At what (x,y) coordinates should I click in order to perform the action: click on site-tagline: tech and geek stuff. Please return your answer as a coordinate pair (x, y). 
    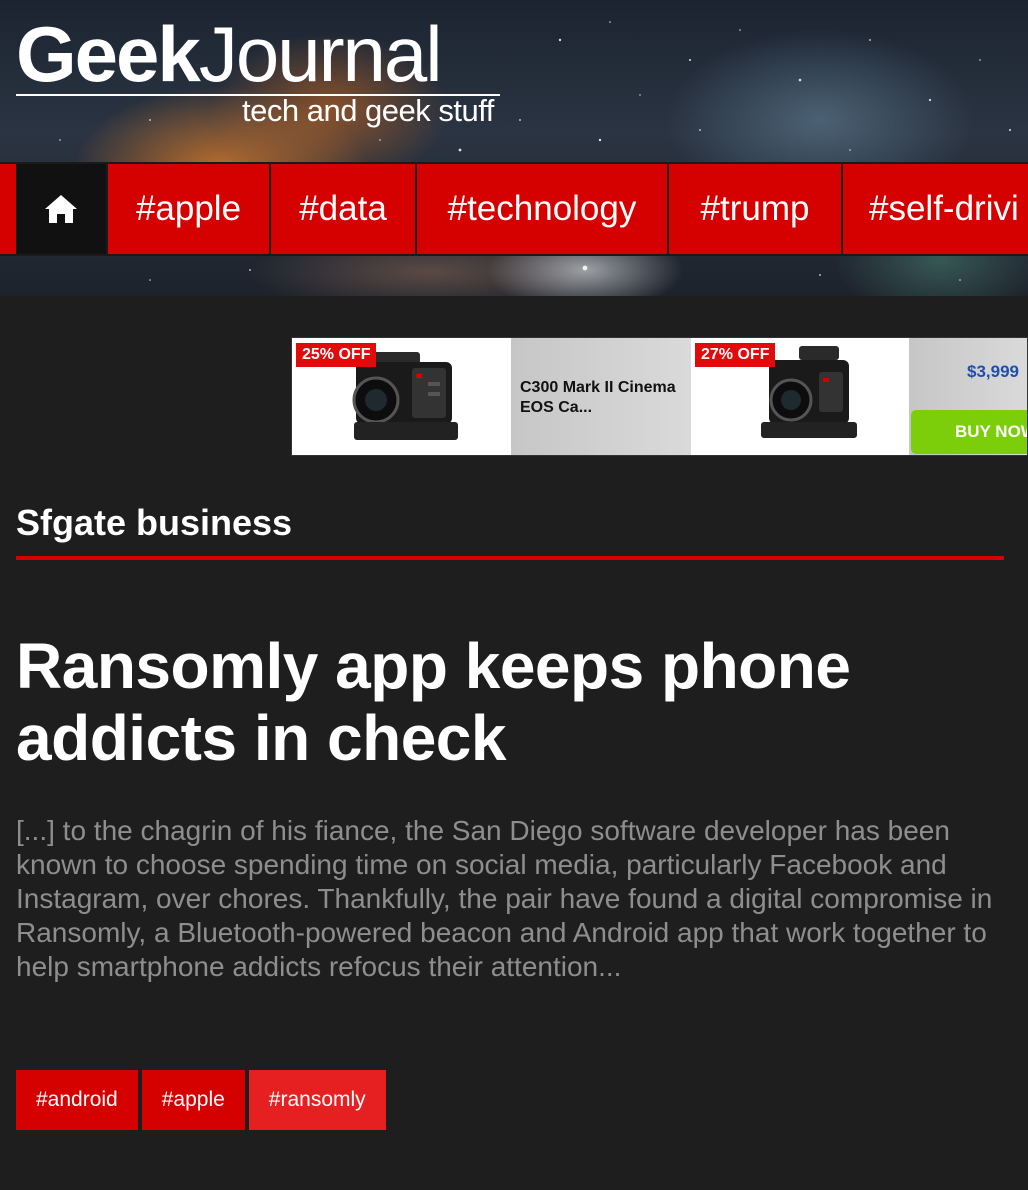
    Looking at the image, I should click on (368, 110).